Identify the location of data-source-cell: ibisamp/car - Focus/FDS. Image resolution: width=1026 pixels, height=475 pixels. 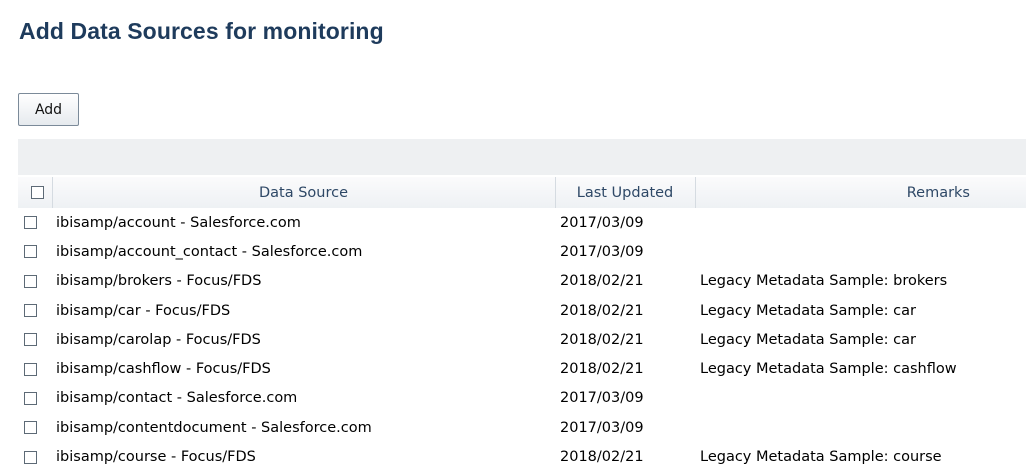
(143, 310).